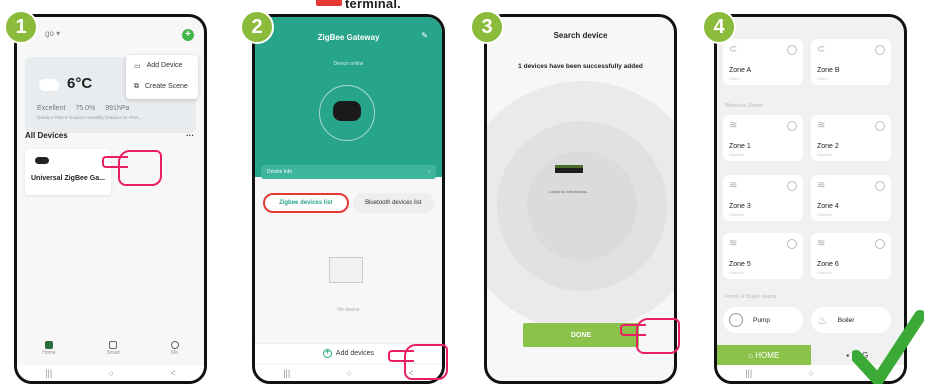  What do you see at coordinates (188, 35) in the screenshot?
I see `add-icon: +` at bounding box center [188, 35].